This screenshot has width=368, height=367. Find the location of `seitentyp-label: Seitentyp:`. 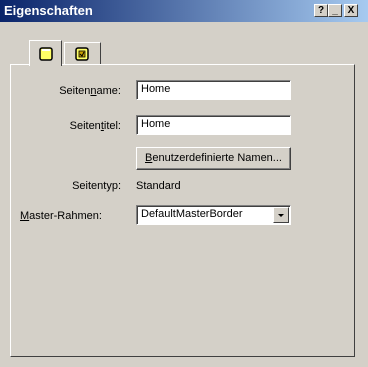

seitentyp-label: Seitentyp: is located at coordinates (96, 186).